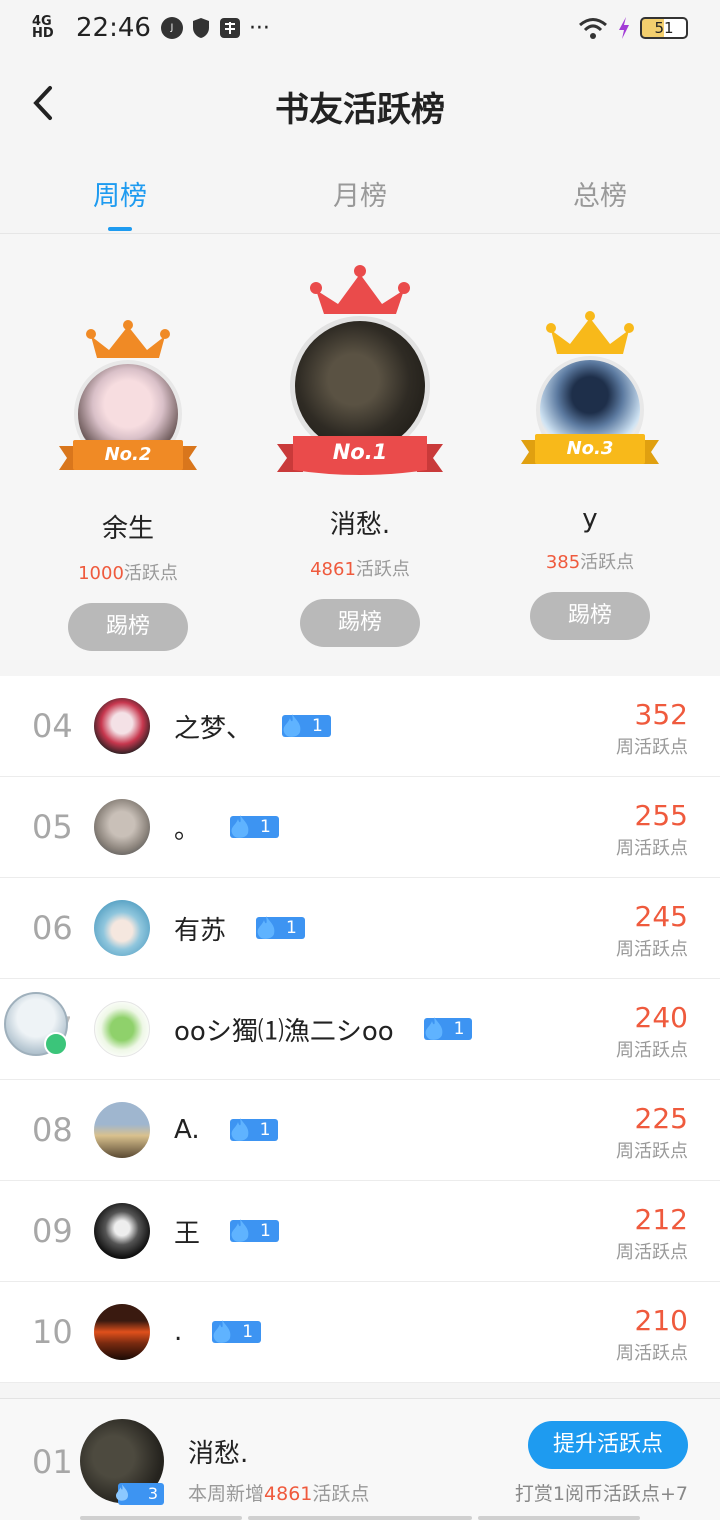  I want to click on user-name: 王, so click(187, 1233).